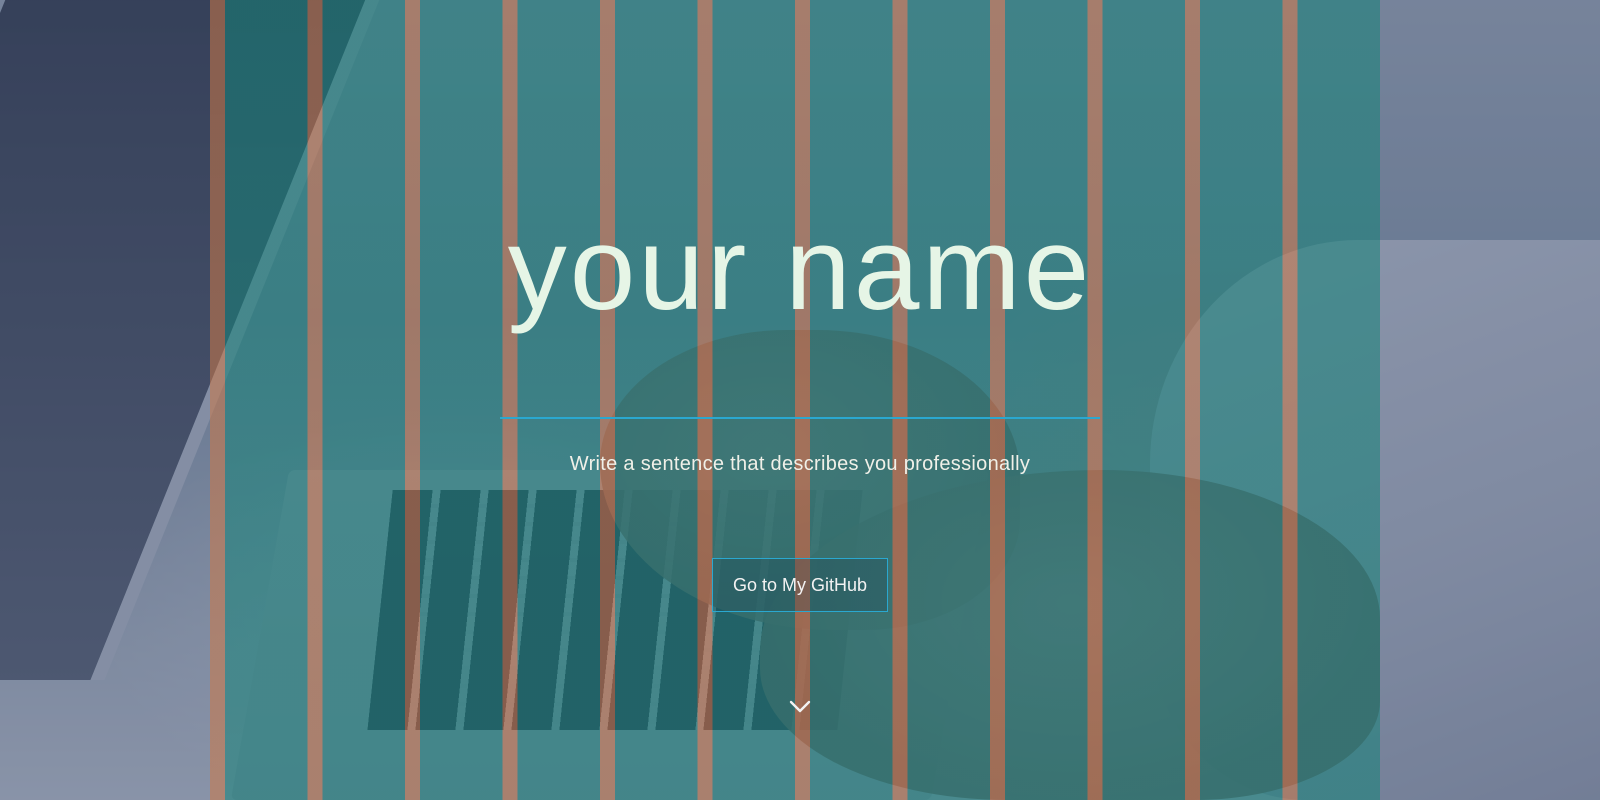  What do you see at coordinates (800, 585) in the screenshot?
I see `github-button: Go to My GitHub` at bounding box center [800, 585].